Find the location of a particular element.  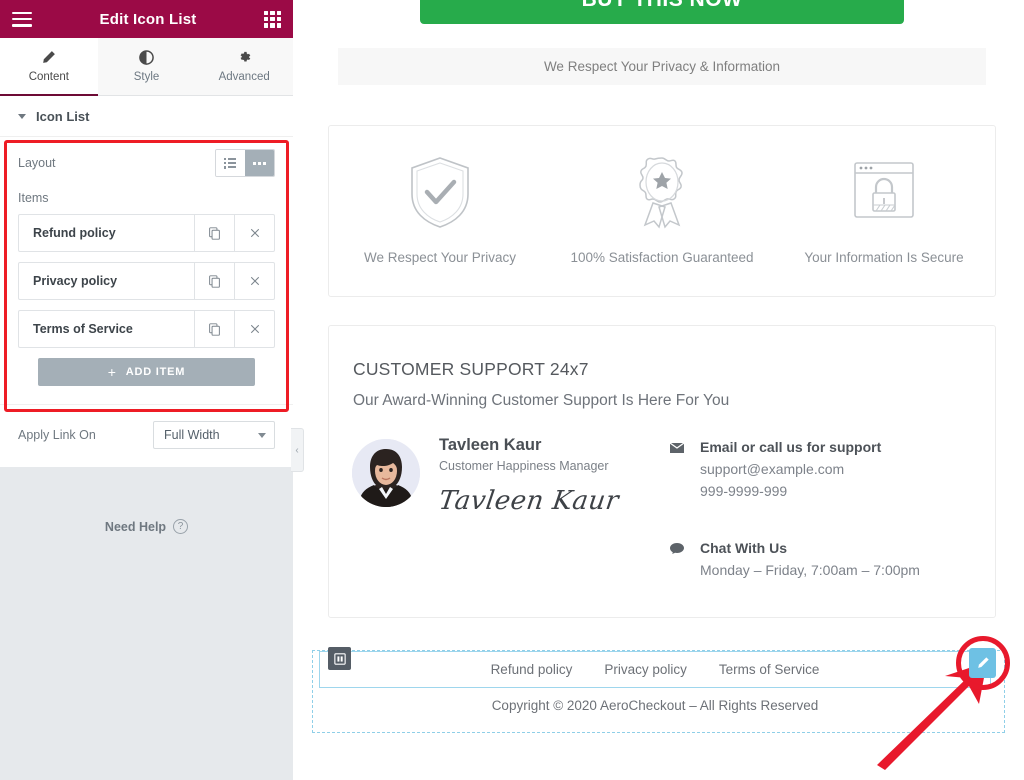

section-icon-list: Icon List is located at coordinates (146, 116).